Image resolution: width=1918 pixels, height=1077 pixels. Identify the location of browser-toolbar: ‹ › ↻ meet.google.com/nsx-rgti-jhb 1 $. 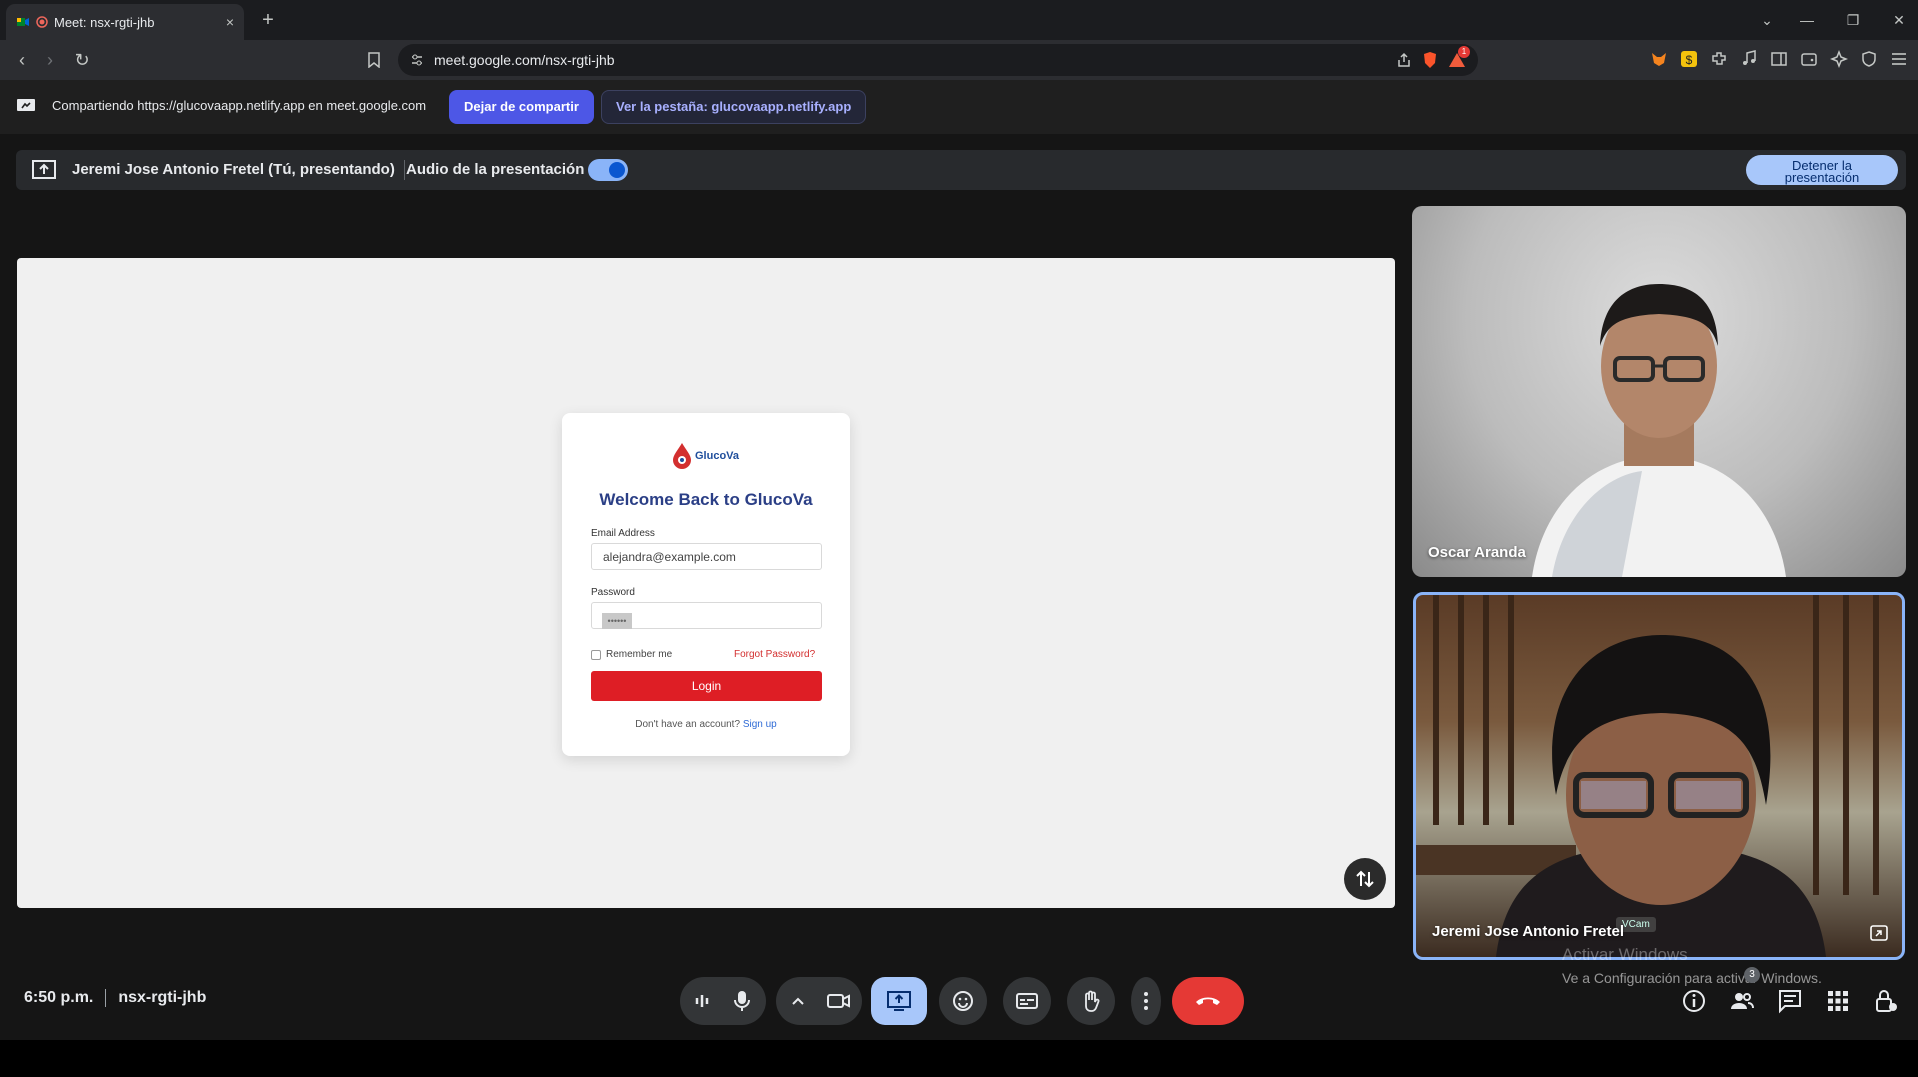
(959, 60).